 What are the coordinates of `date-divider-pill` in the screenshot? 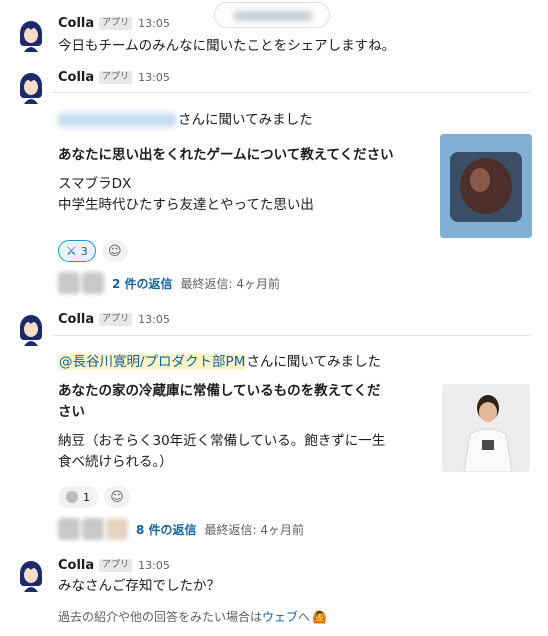 It's located at (272, 15).